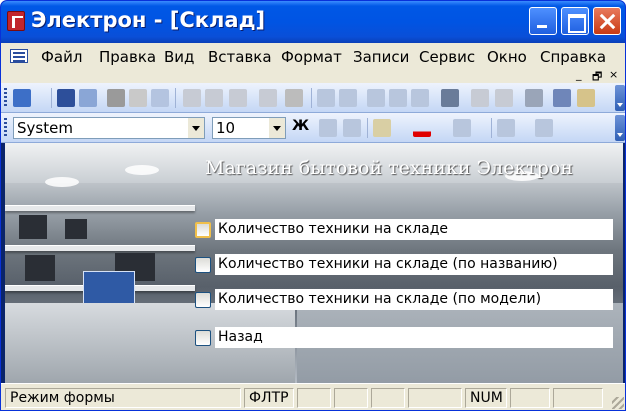  I want to click on status-mode: Режим формы, so click(123, 398).